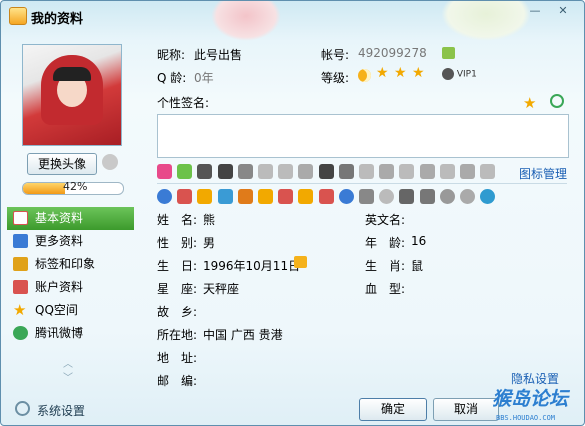 The width and height of the screenshot is (585, 426). What do you see at coordinates (62, 164) in the screenshot?
I see `change-avatar-button: 更换头像` at bounding box center [62, 164].